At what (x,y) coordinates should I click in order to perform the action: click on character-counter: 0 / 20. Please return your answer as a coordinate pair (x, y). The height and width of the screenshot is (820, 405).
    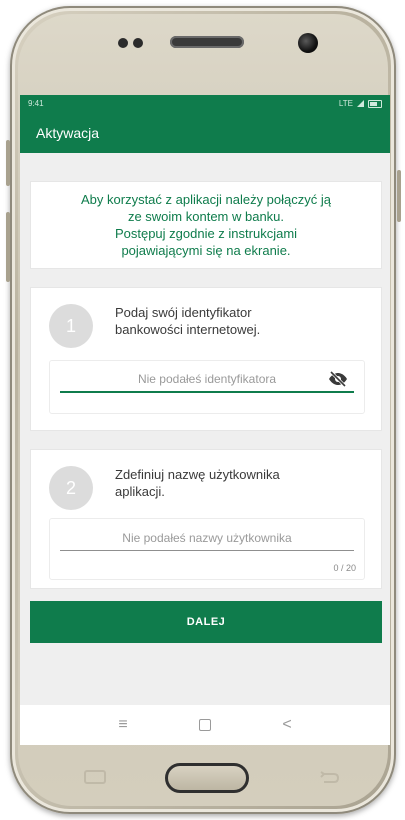
    Looking at the image, I should click on (344, 568).